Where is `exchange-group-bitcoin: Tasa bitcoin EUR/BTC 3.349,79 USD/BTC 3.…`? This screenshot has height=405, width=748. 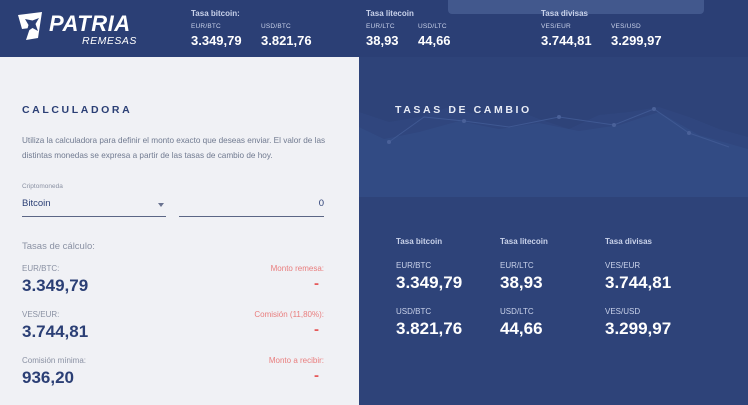
exchange-group-bitcoin: Tasa bitcoin EUR/BTC 3.349,79 USD/BTC 3.… is located at coordinates (446, 287).